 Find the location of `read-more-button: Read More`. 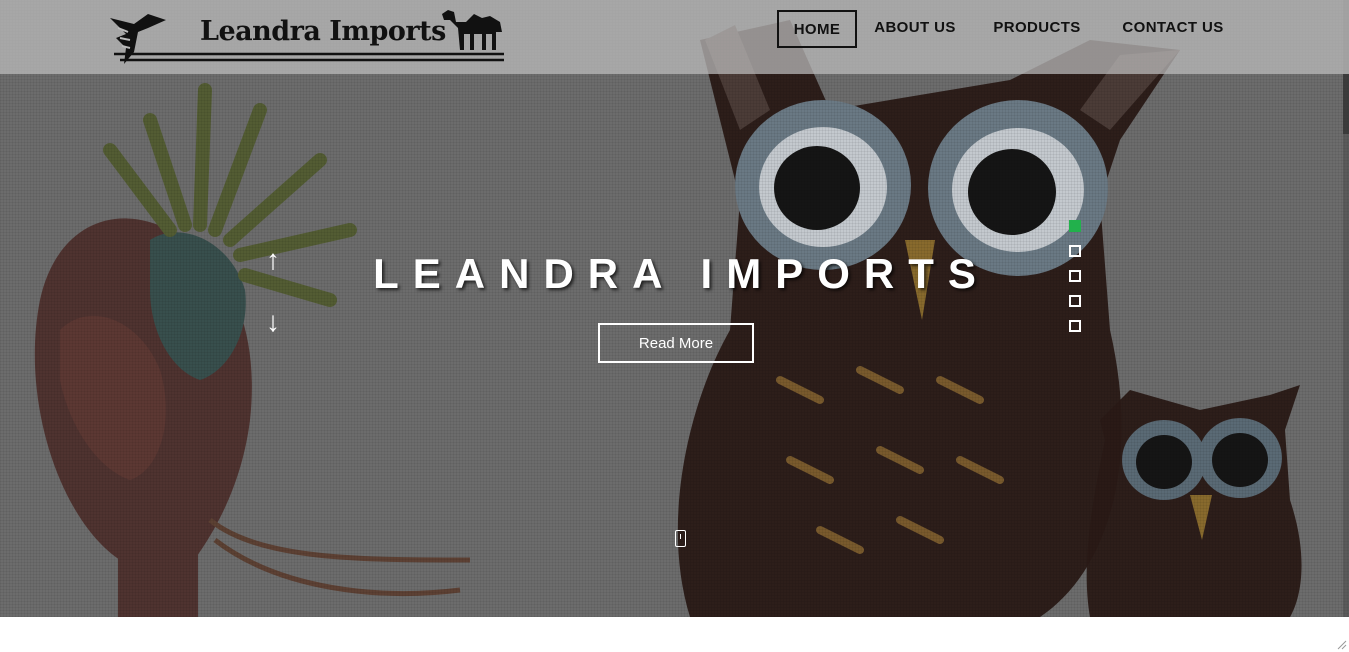

read-more-button: Read More is located at coordinates (676, 343).